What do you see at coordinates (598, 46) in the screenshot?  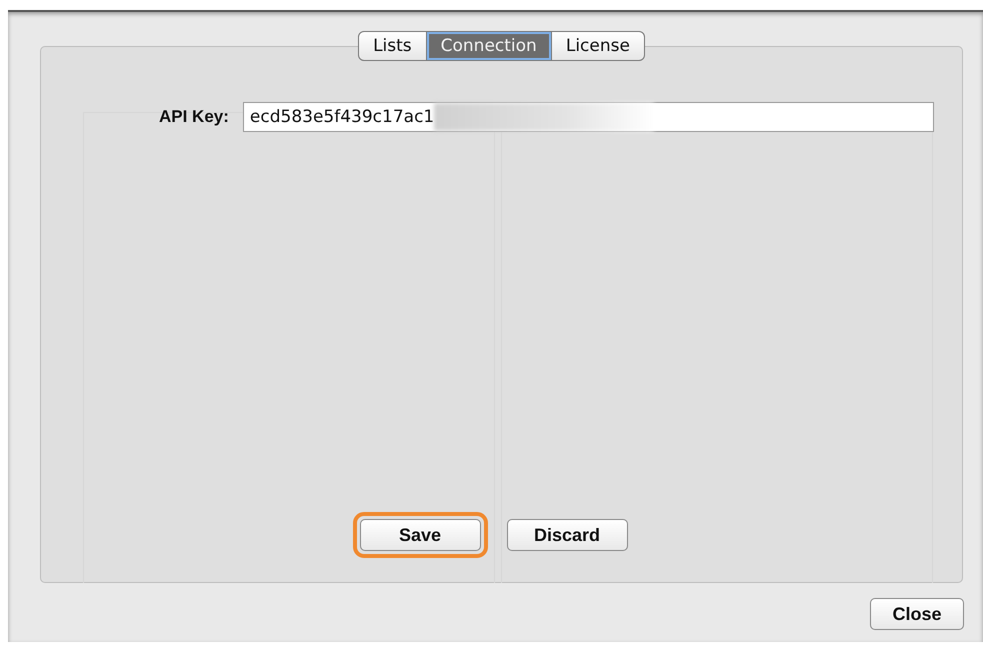 I see `tab: License` at bounding box center [598, 46].